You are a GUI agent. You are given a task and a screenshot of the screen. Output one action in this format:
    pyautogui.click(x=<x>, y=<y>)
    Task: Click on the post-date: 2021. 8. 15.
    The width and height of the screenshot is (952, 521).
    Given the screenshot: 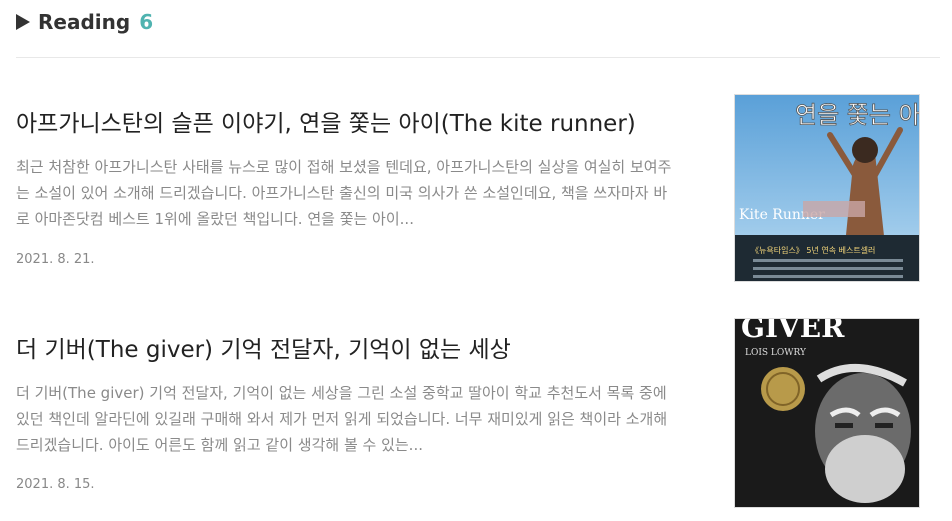 What is the action you would take?
    pyautogui.click(x=55, y=484)
    